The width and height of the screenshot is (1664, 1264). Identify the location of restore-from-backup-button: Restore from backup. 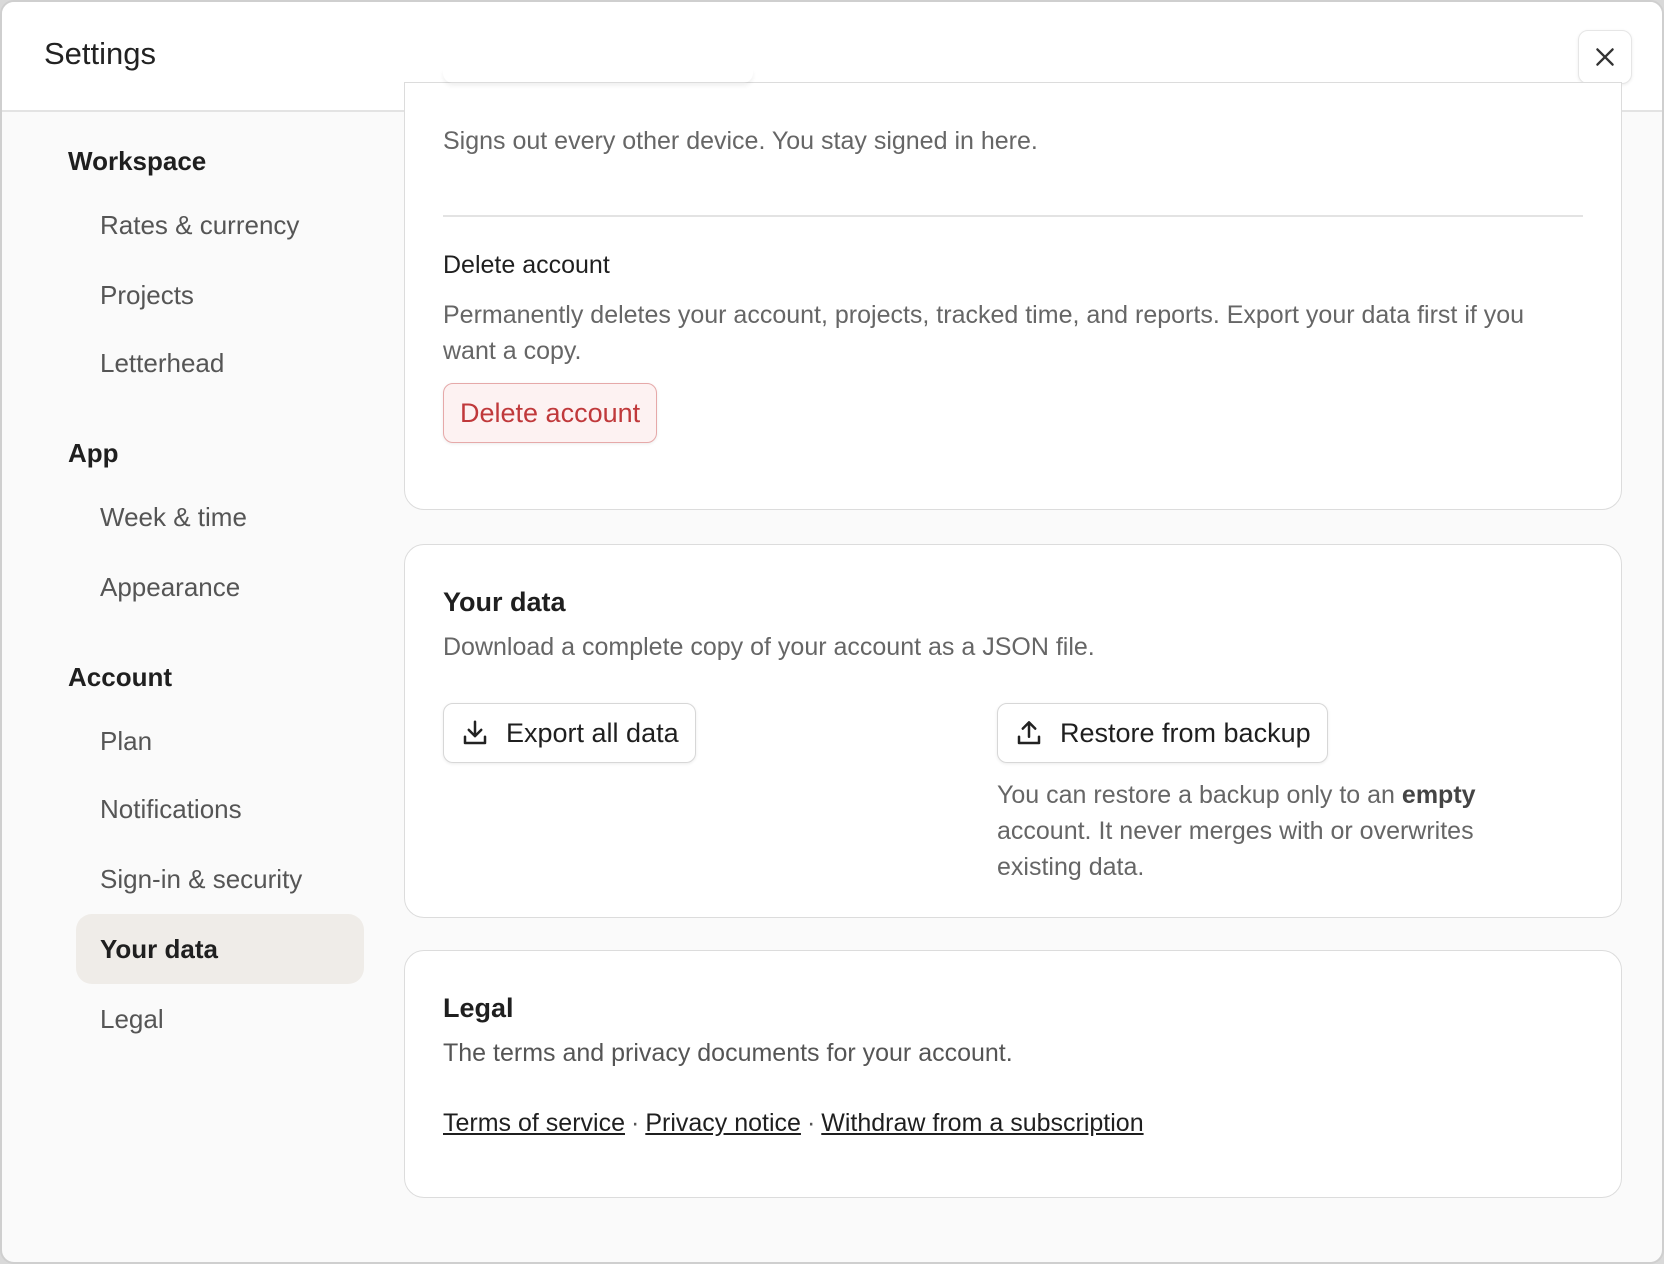
(1162, 733).